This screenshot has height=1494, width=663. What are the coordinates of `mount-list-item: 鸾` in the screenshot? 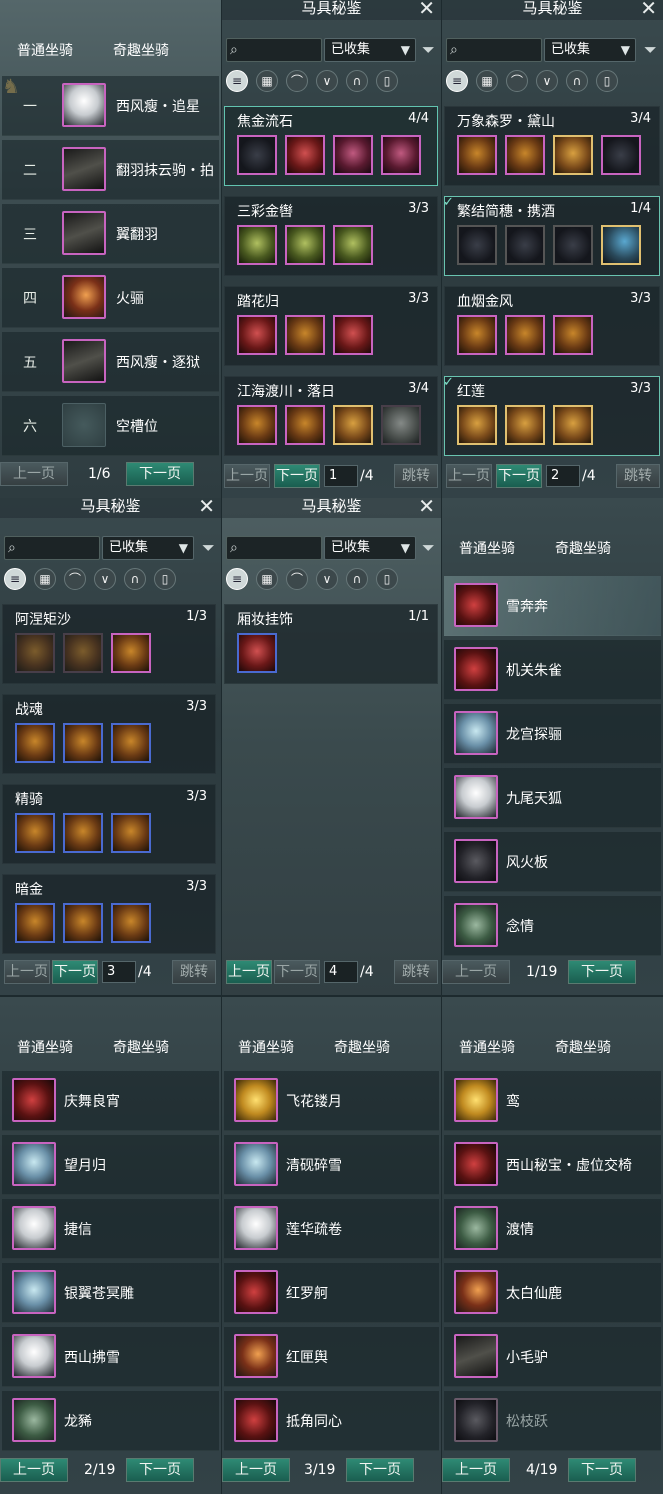 It's located at (552, 1101).